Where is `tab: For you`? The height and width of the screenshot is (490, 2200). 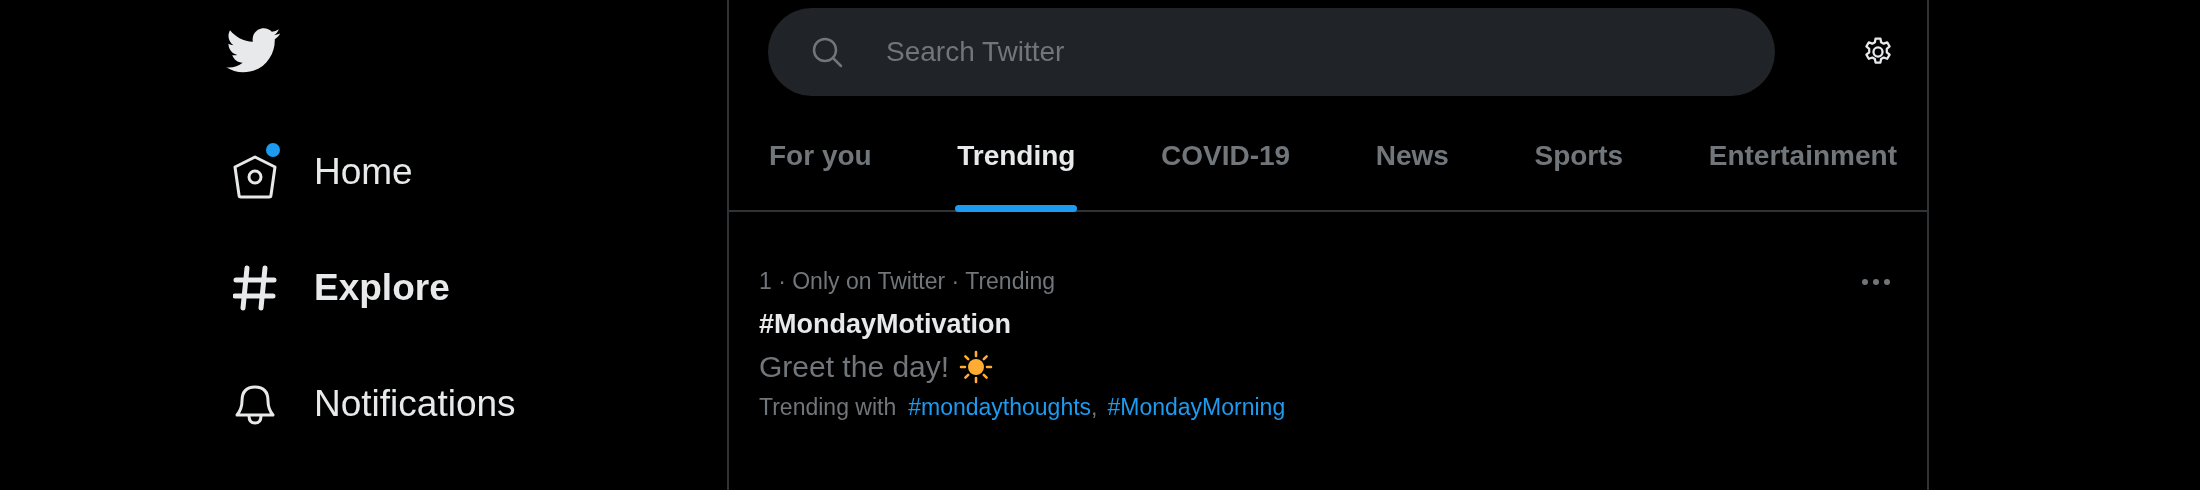 tab: For you is located at coordinates (820, 176).